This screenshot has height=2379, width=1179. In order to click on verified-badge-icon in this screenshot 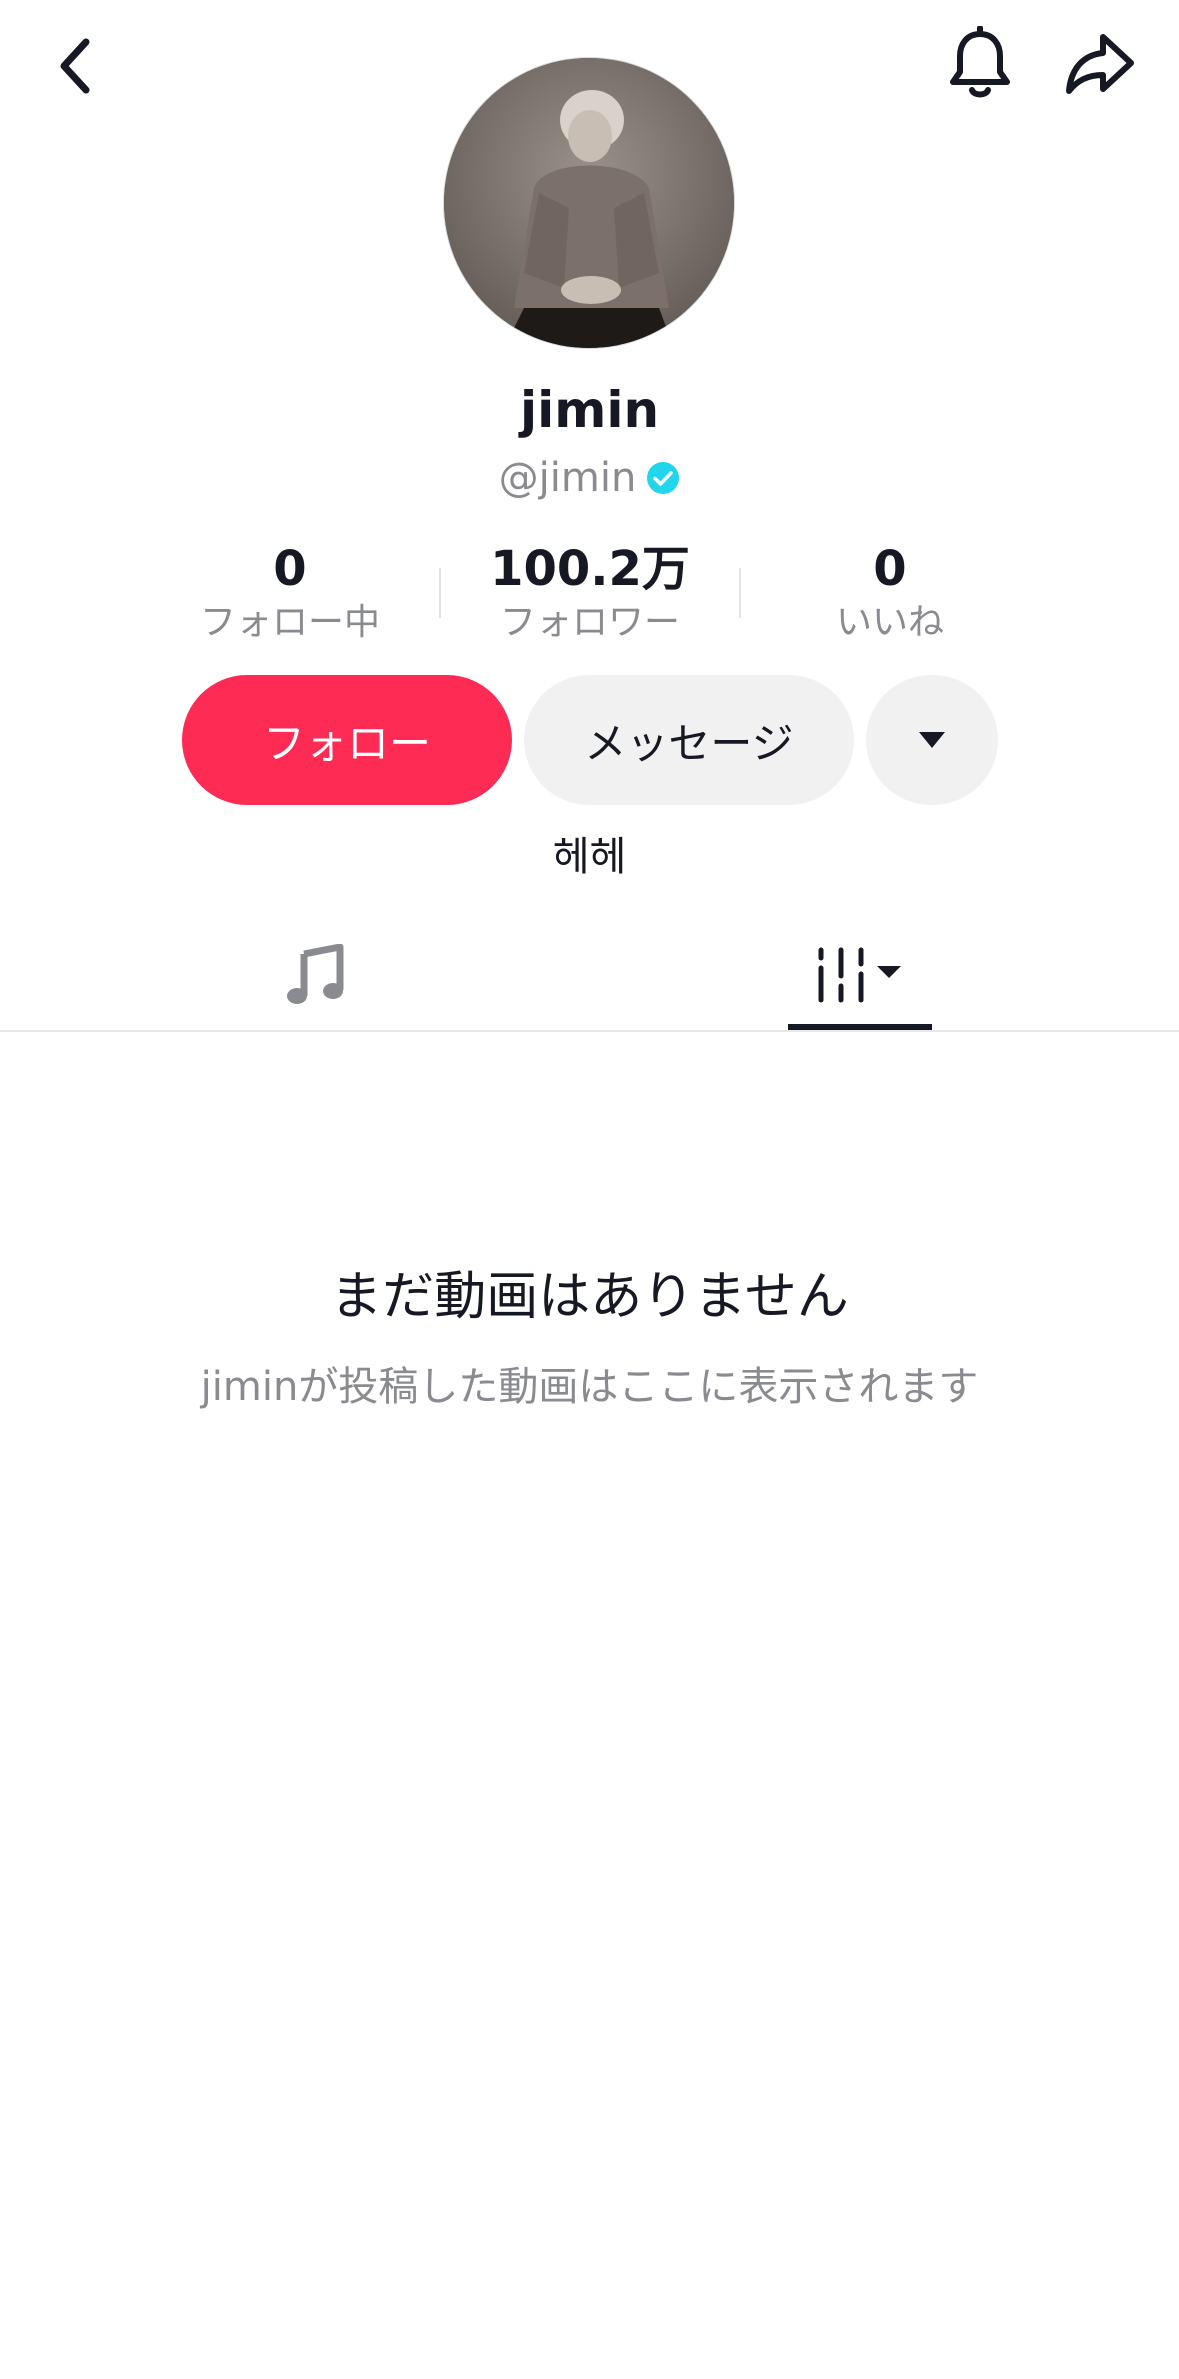, I will do `click(663, 478)`.